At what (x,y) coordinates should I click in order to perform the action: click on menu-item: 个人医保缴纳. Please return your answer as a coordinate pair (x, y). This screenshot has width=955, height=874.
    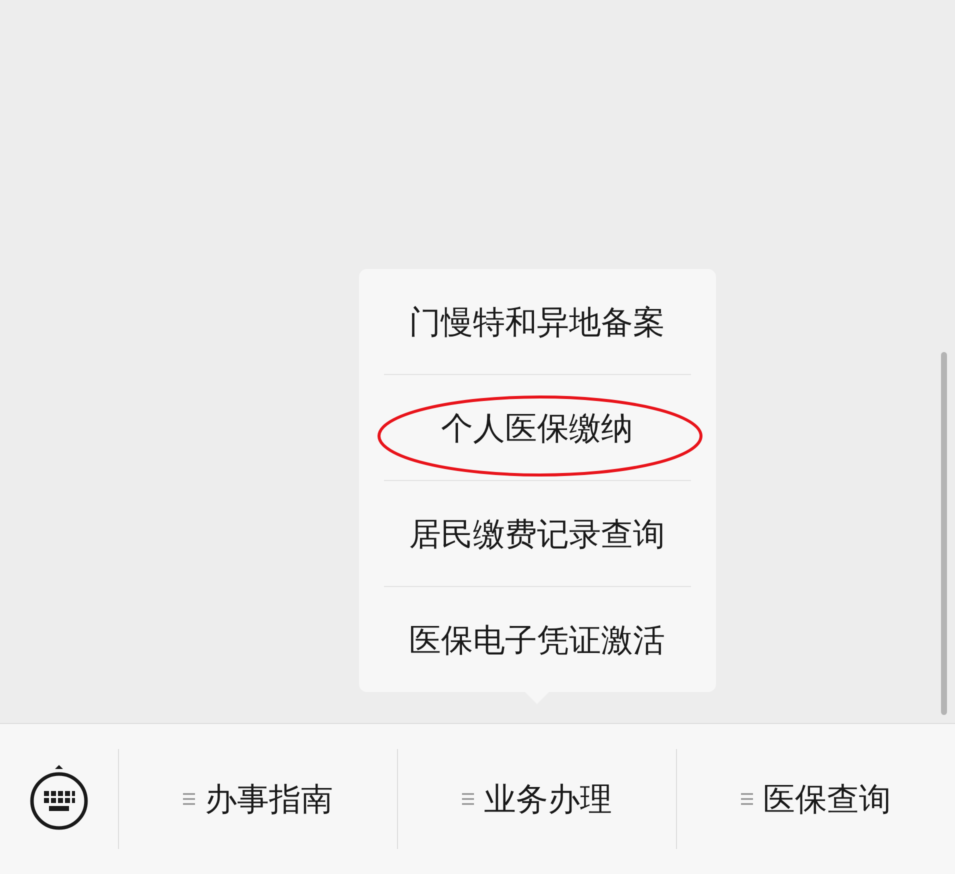
    Looking at the image, I should click on (537, 427).